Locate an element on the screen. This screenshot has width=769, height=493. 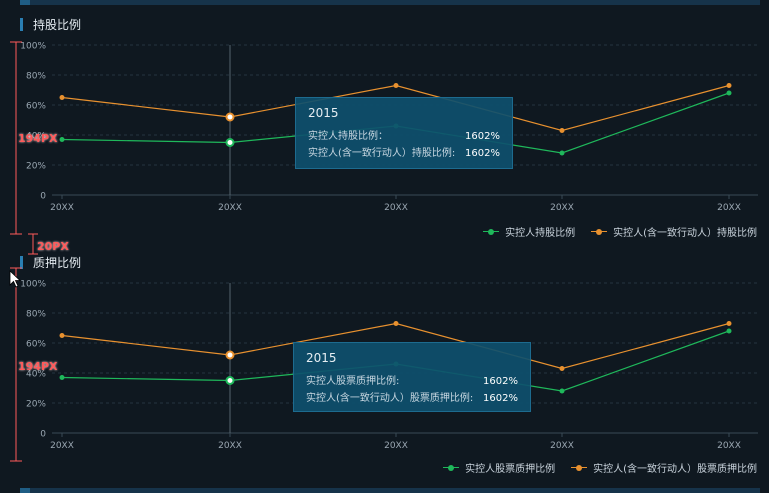
tooltip-label: 实控人股票质押比例: is located at coordinates (353, 381).